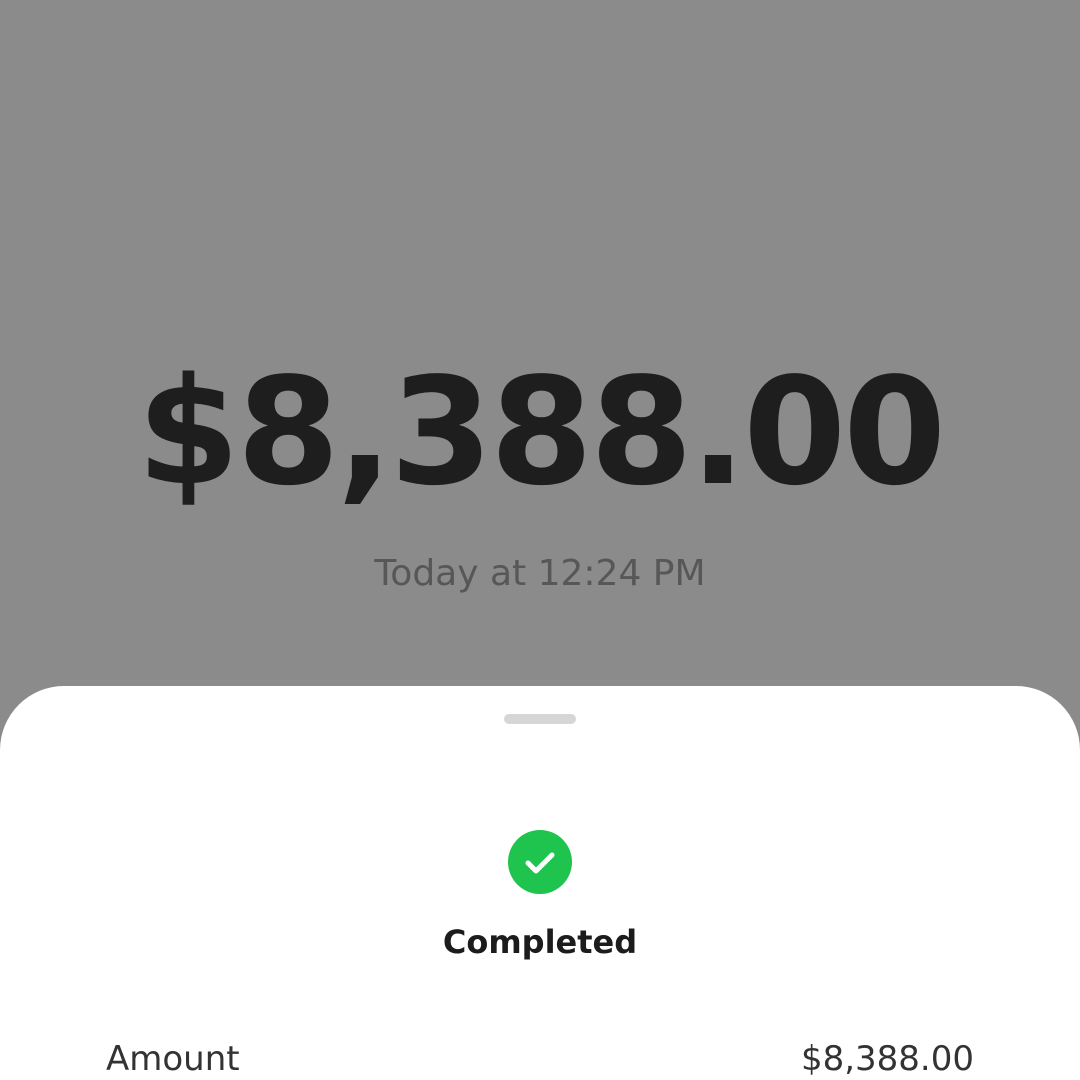 This screenshot has height=1080, width=1080. I want to click on check-circle-icon, so click(540, 862).